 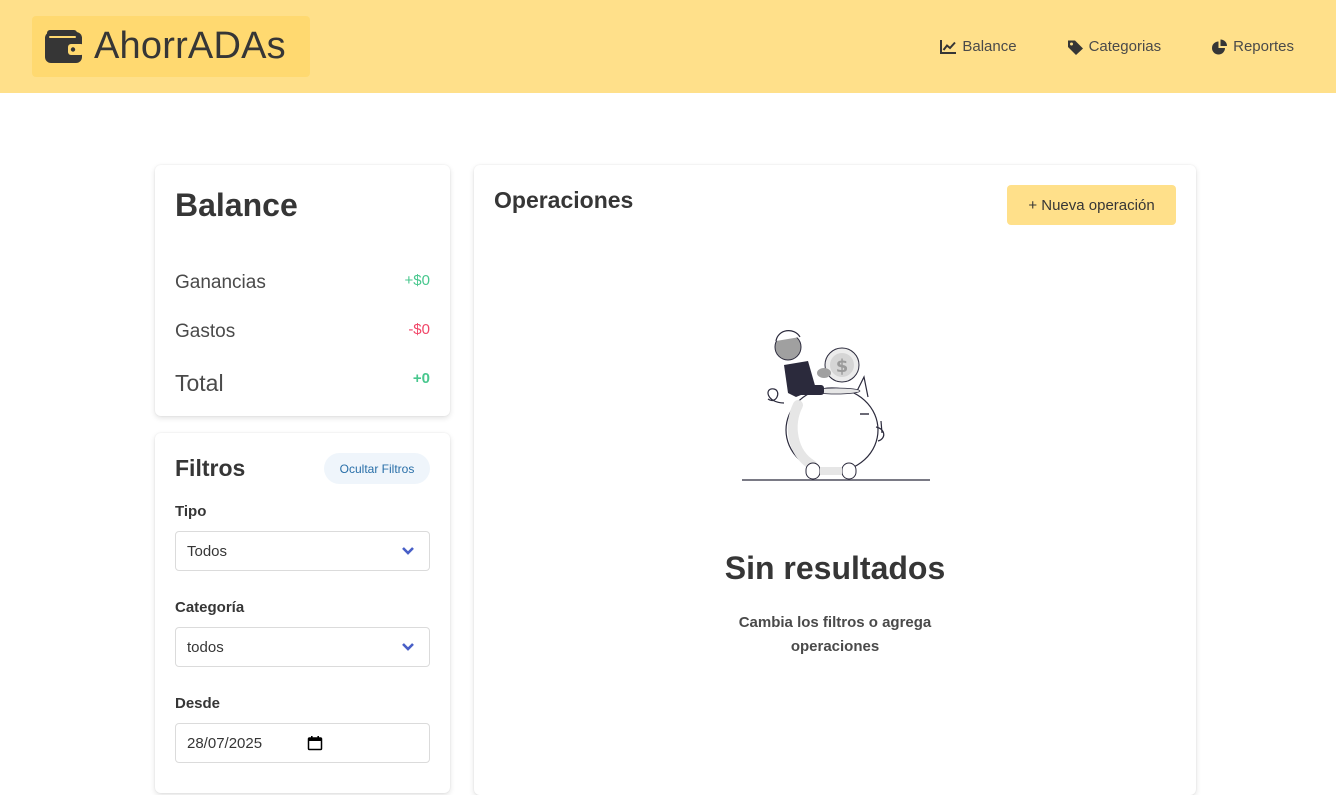 What do you see at coordinates (225, 743) in the screenshot?
I see `desde-date-value: 28/07/2025` at bounding box center [225, 743].